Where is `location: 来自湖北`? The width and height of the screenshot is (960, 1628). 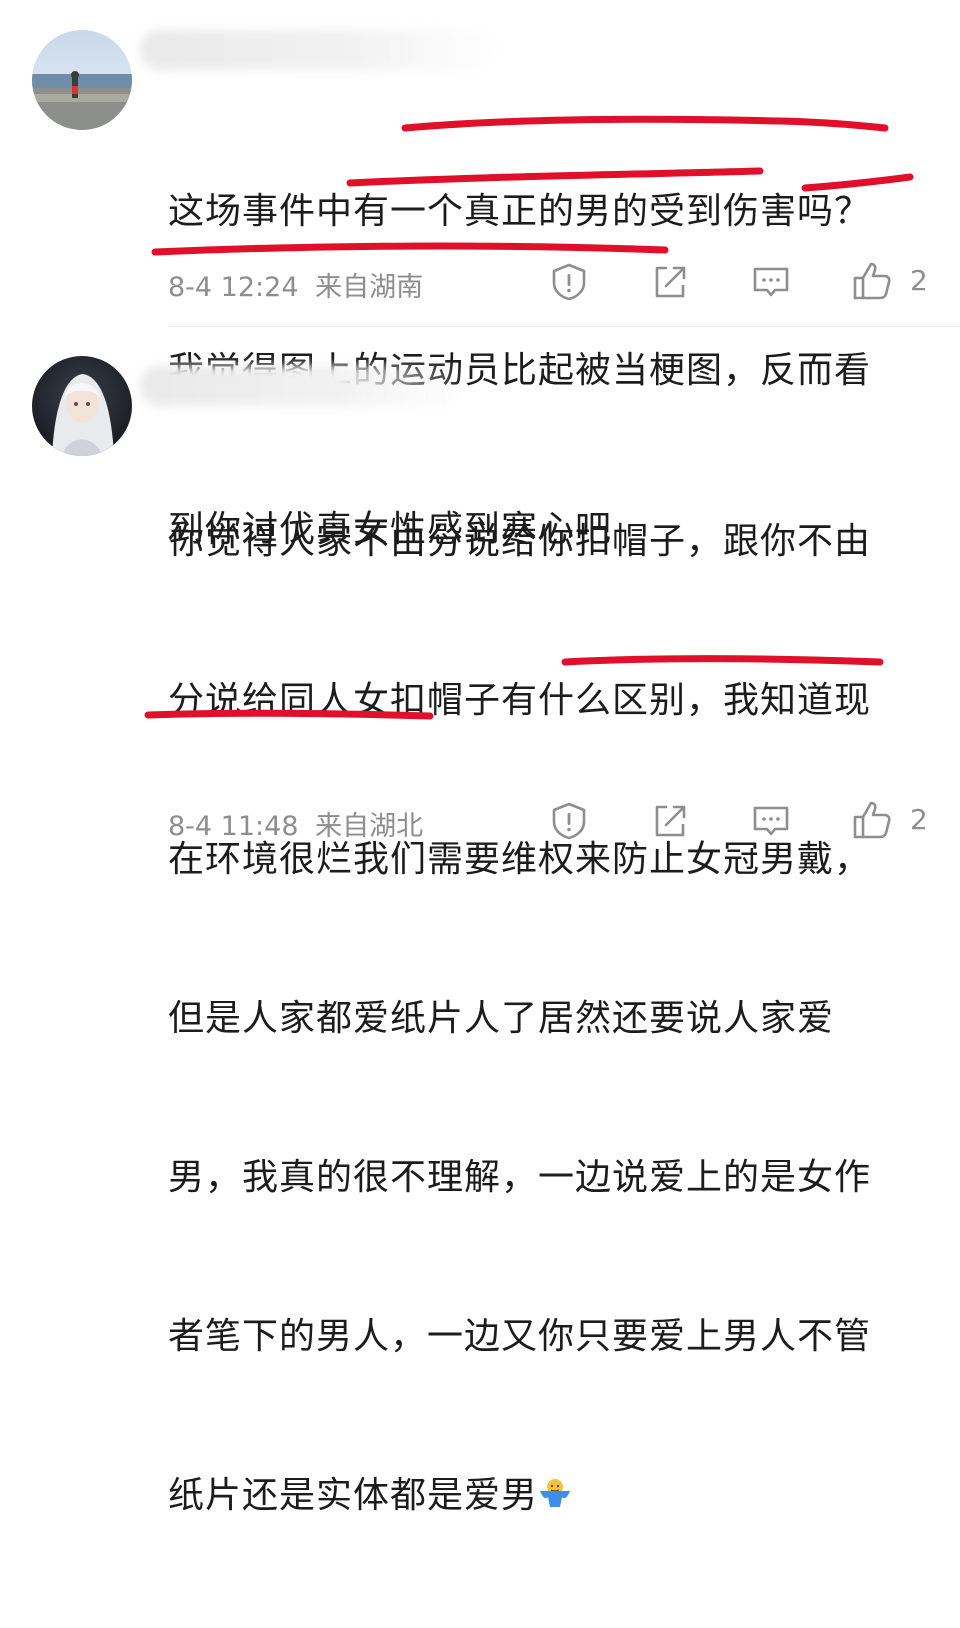 location: 来自湖北 is located at coordinates (369, 826).